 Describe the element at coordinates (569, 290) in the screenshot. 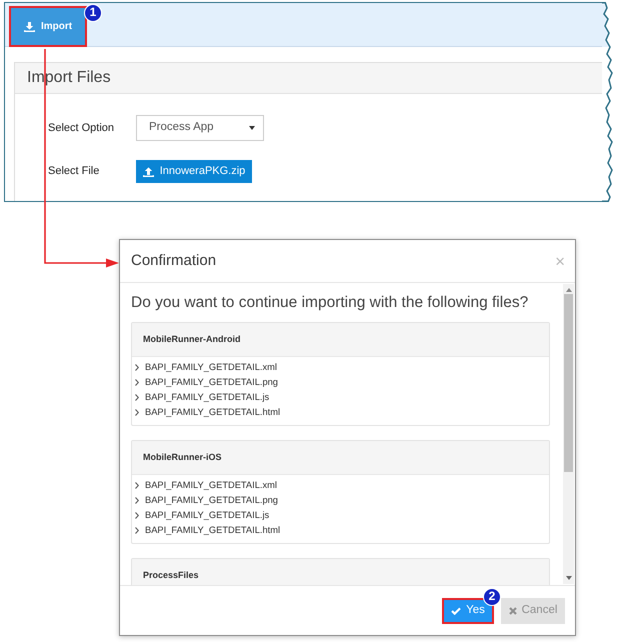

I see `scroll-up-icon` at that location.